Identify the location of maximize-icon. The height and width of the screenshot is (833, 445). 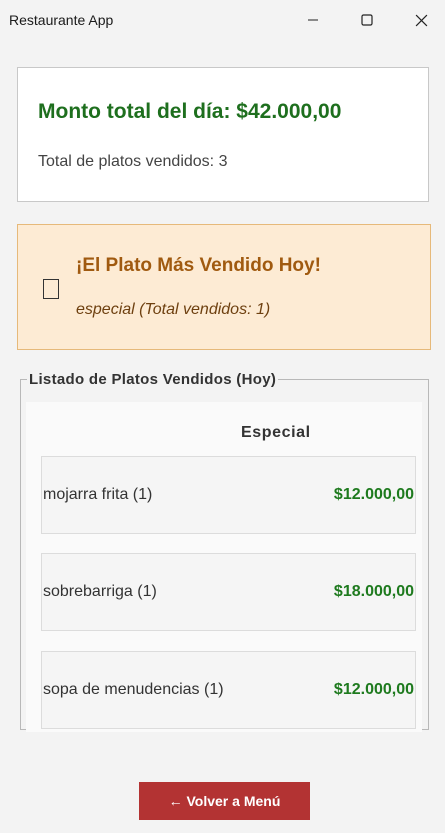
(367, 20).